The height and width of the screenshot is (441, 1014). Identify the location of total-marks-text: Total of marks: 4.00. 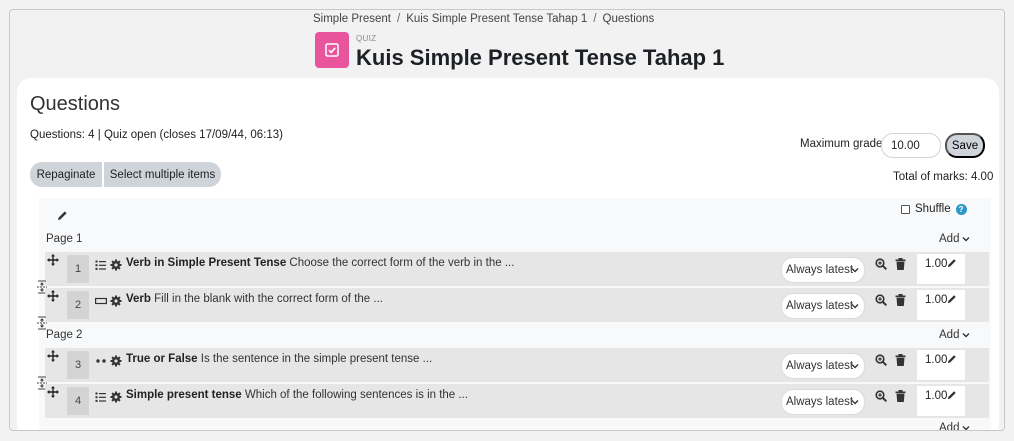
(943, 177).